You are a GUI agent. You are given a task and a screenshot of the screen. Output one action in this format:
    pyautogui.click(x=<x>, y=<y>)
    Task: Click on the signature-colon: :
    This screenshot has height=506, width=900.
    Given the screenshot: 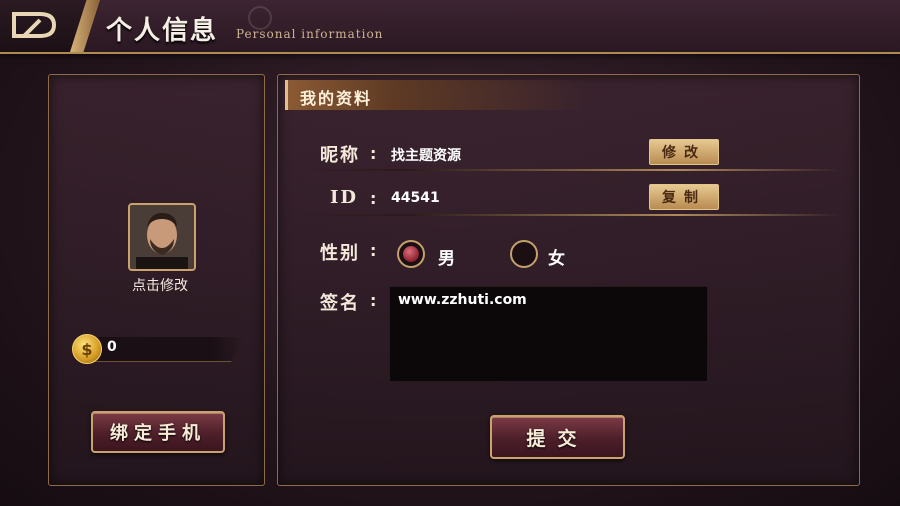 What is the action you would take?
    pyautogui.click(x=373, y=300)
    